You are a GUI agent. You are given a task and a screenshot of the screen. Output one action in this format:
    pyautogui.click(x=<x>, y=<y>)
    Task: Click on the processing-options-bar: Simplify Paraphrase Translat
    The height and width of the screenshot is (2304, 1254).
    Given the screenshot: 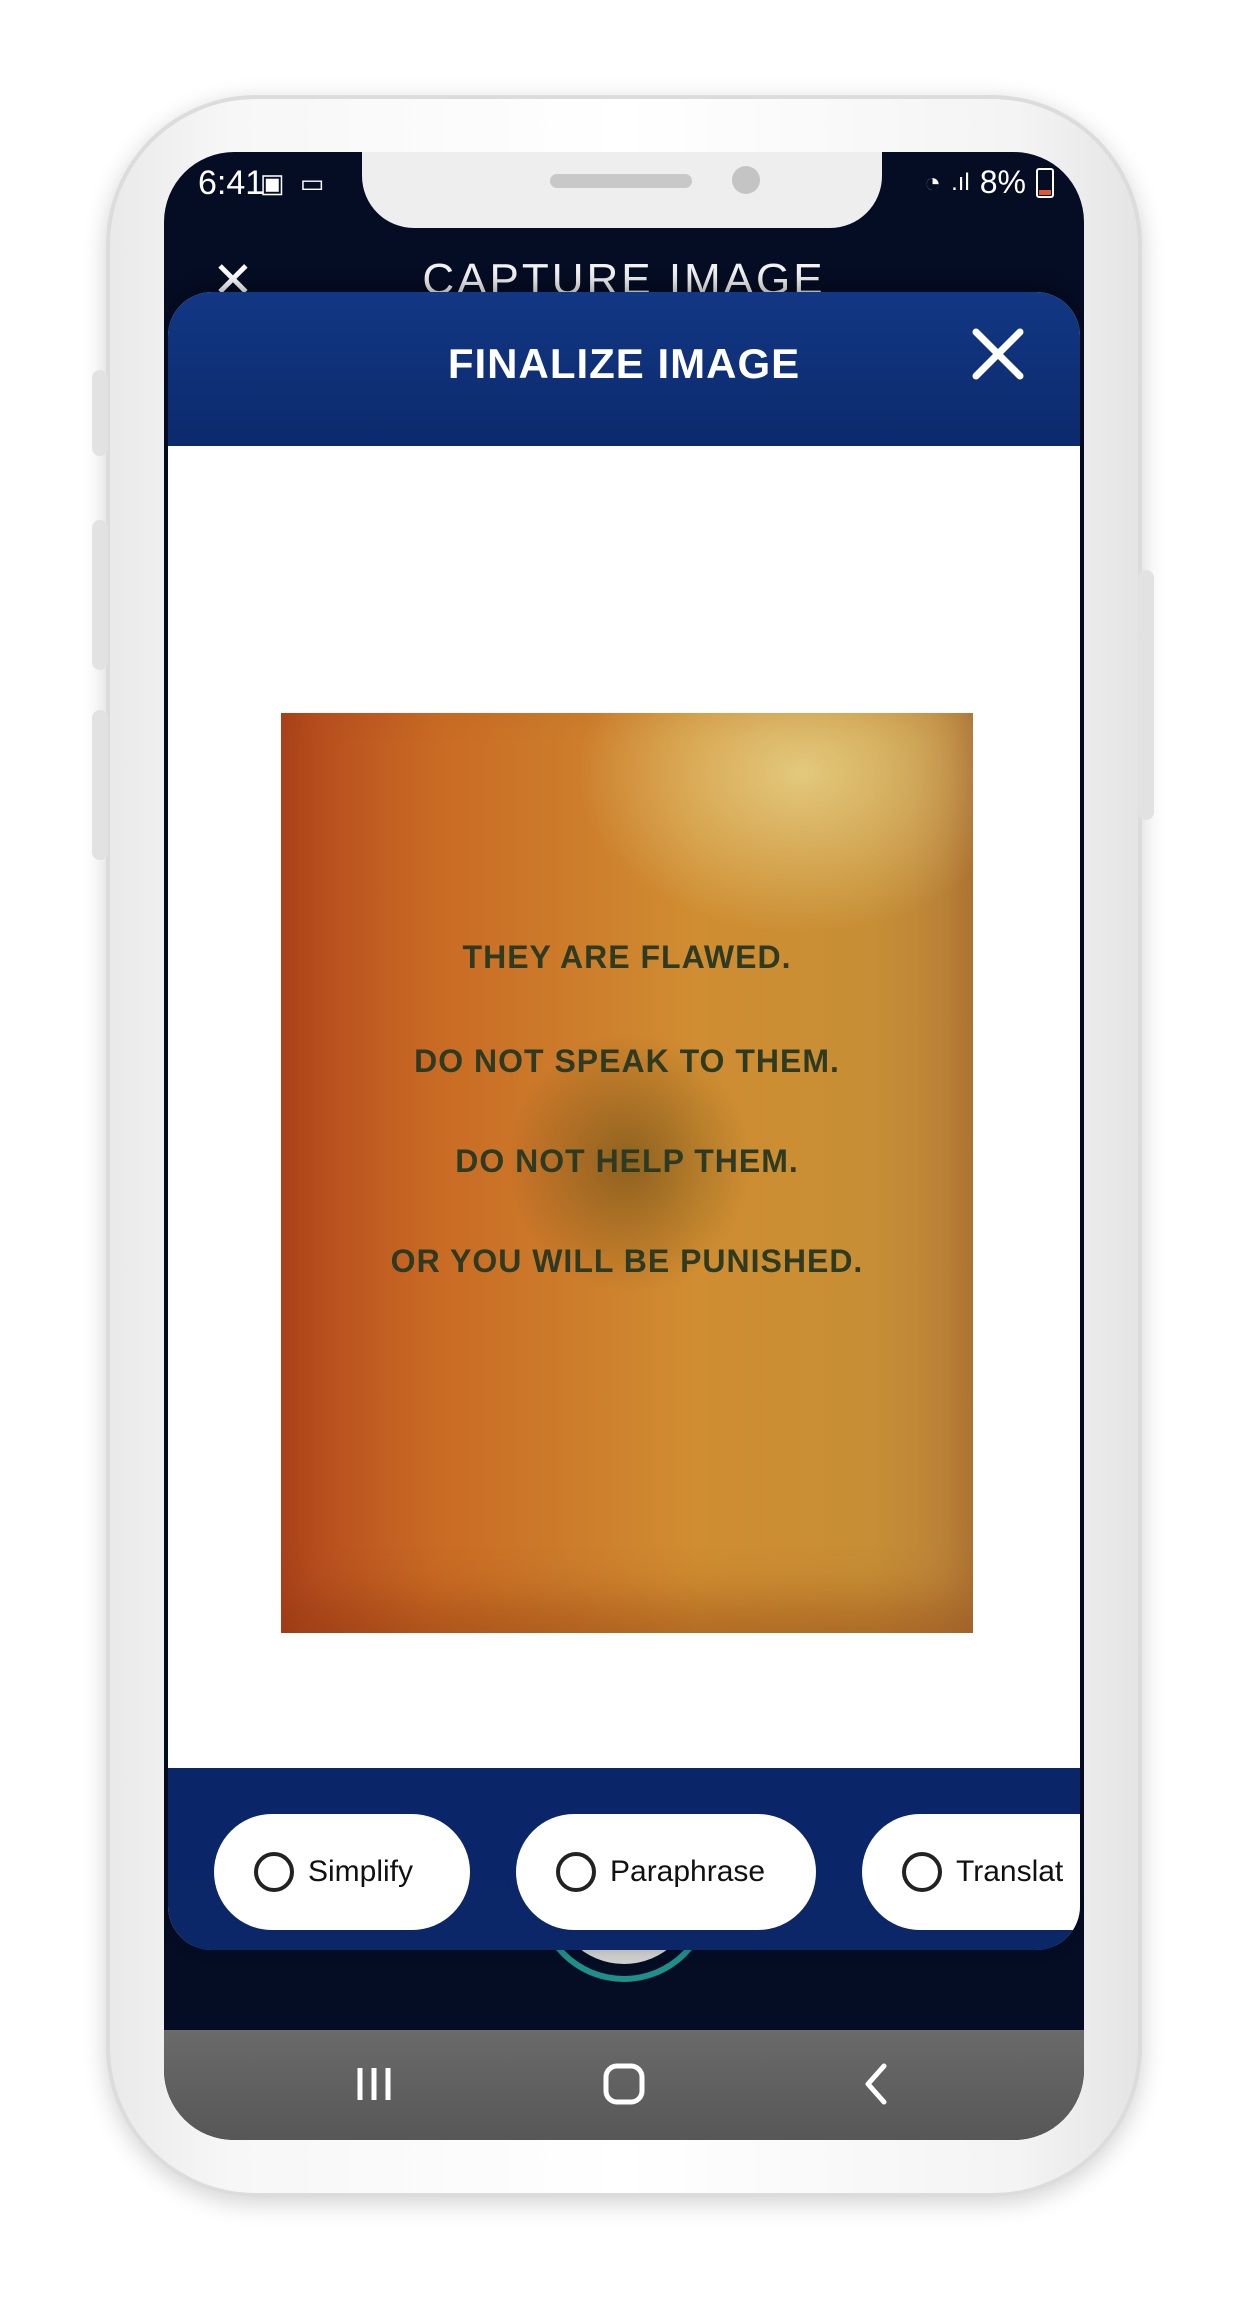 What is the action you would take?
    pyautogui.click(x=624, y=1859)
    